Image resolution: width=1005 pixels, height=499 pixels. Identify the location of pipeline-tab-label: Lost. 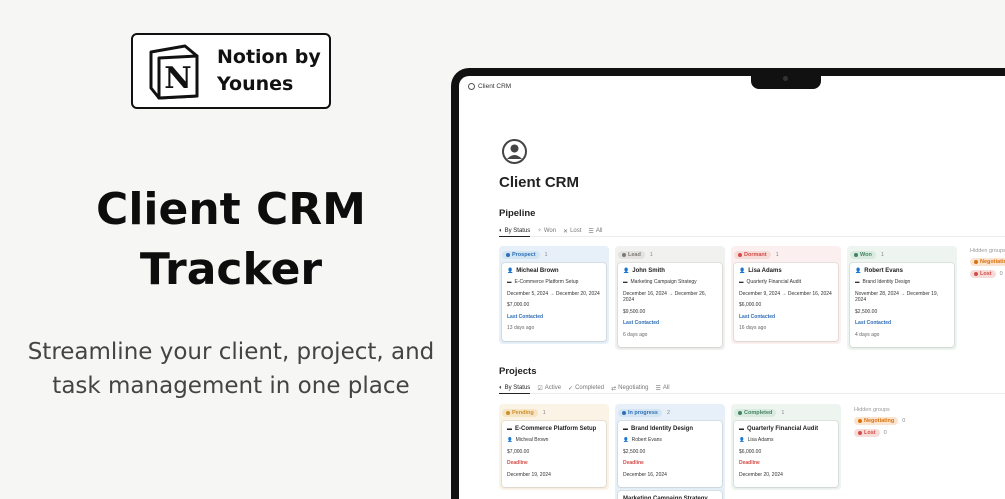
(576, 231).